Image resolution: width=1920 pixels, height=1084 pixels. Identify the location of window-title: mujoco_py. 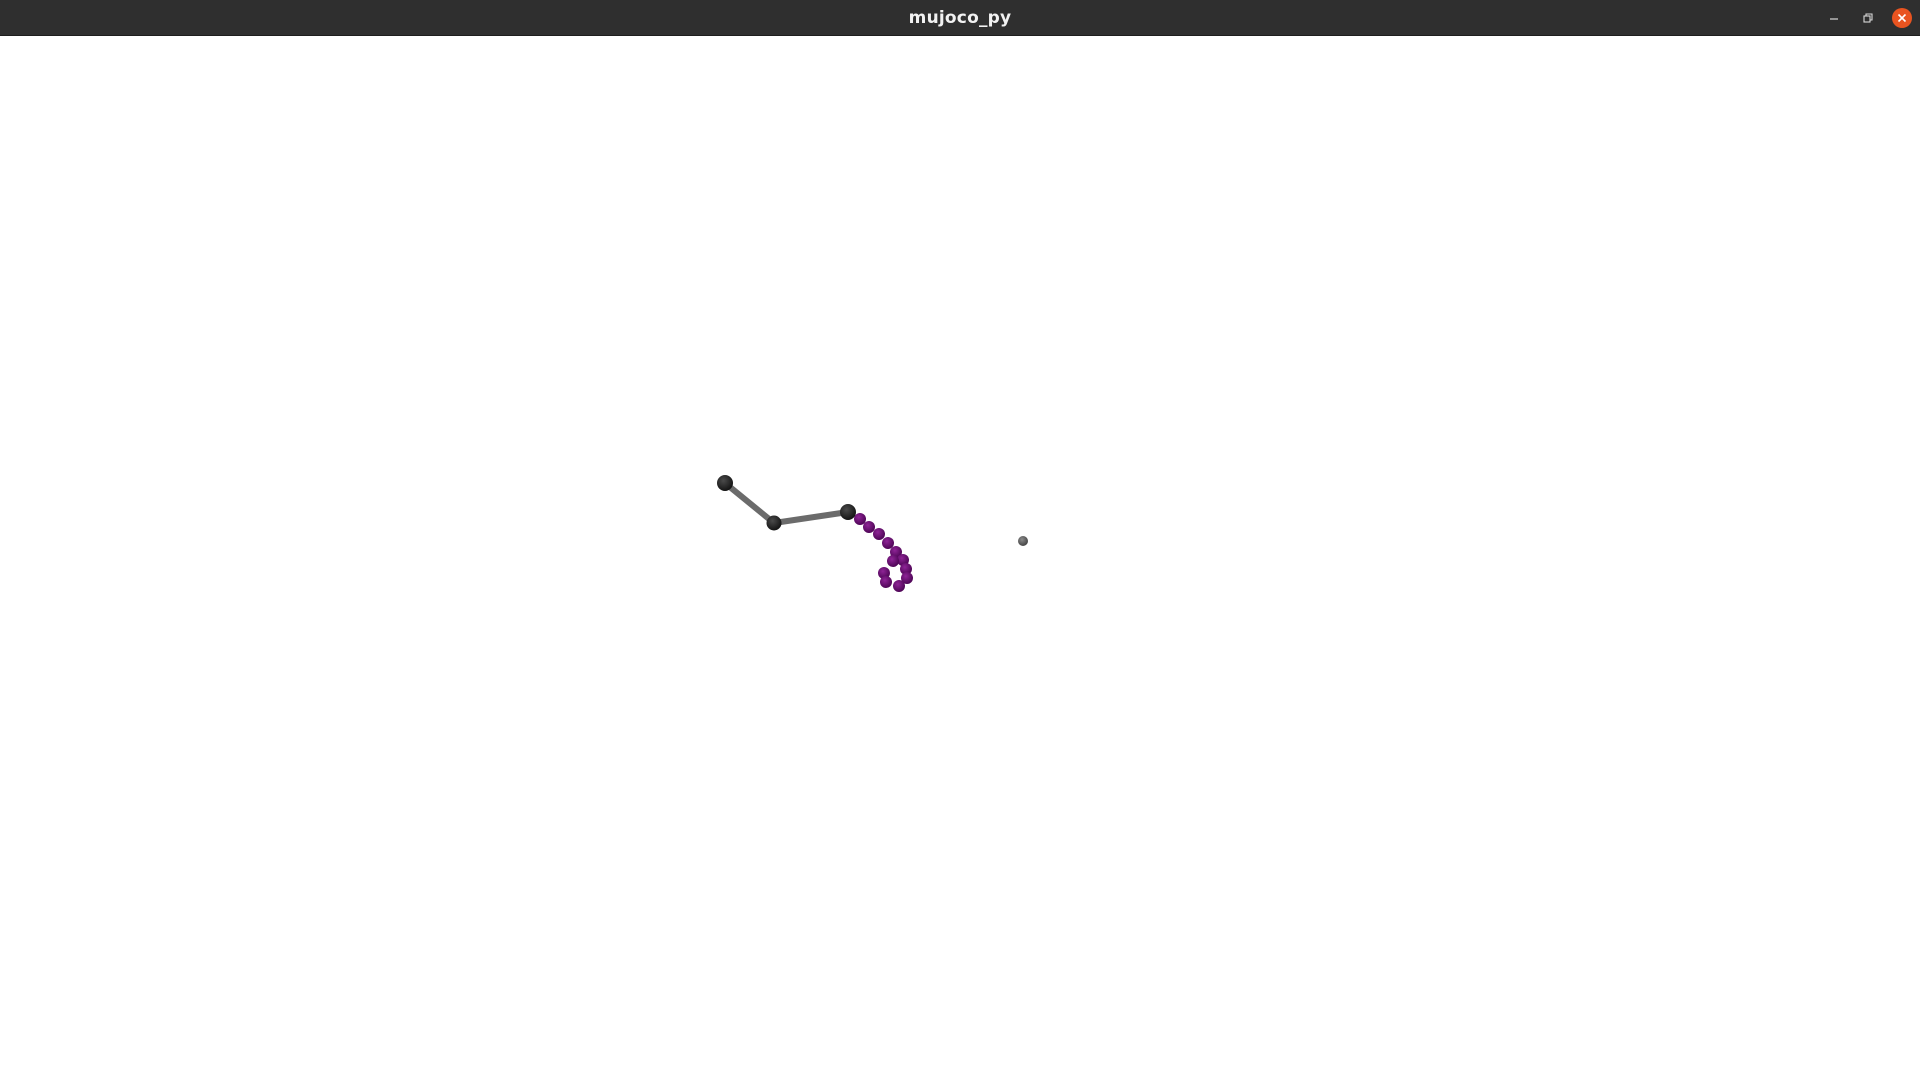
(960, 18).